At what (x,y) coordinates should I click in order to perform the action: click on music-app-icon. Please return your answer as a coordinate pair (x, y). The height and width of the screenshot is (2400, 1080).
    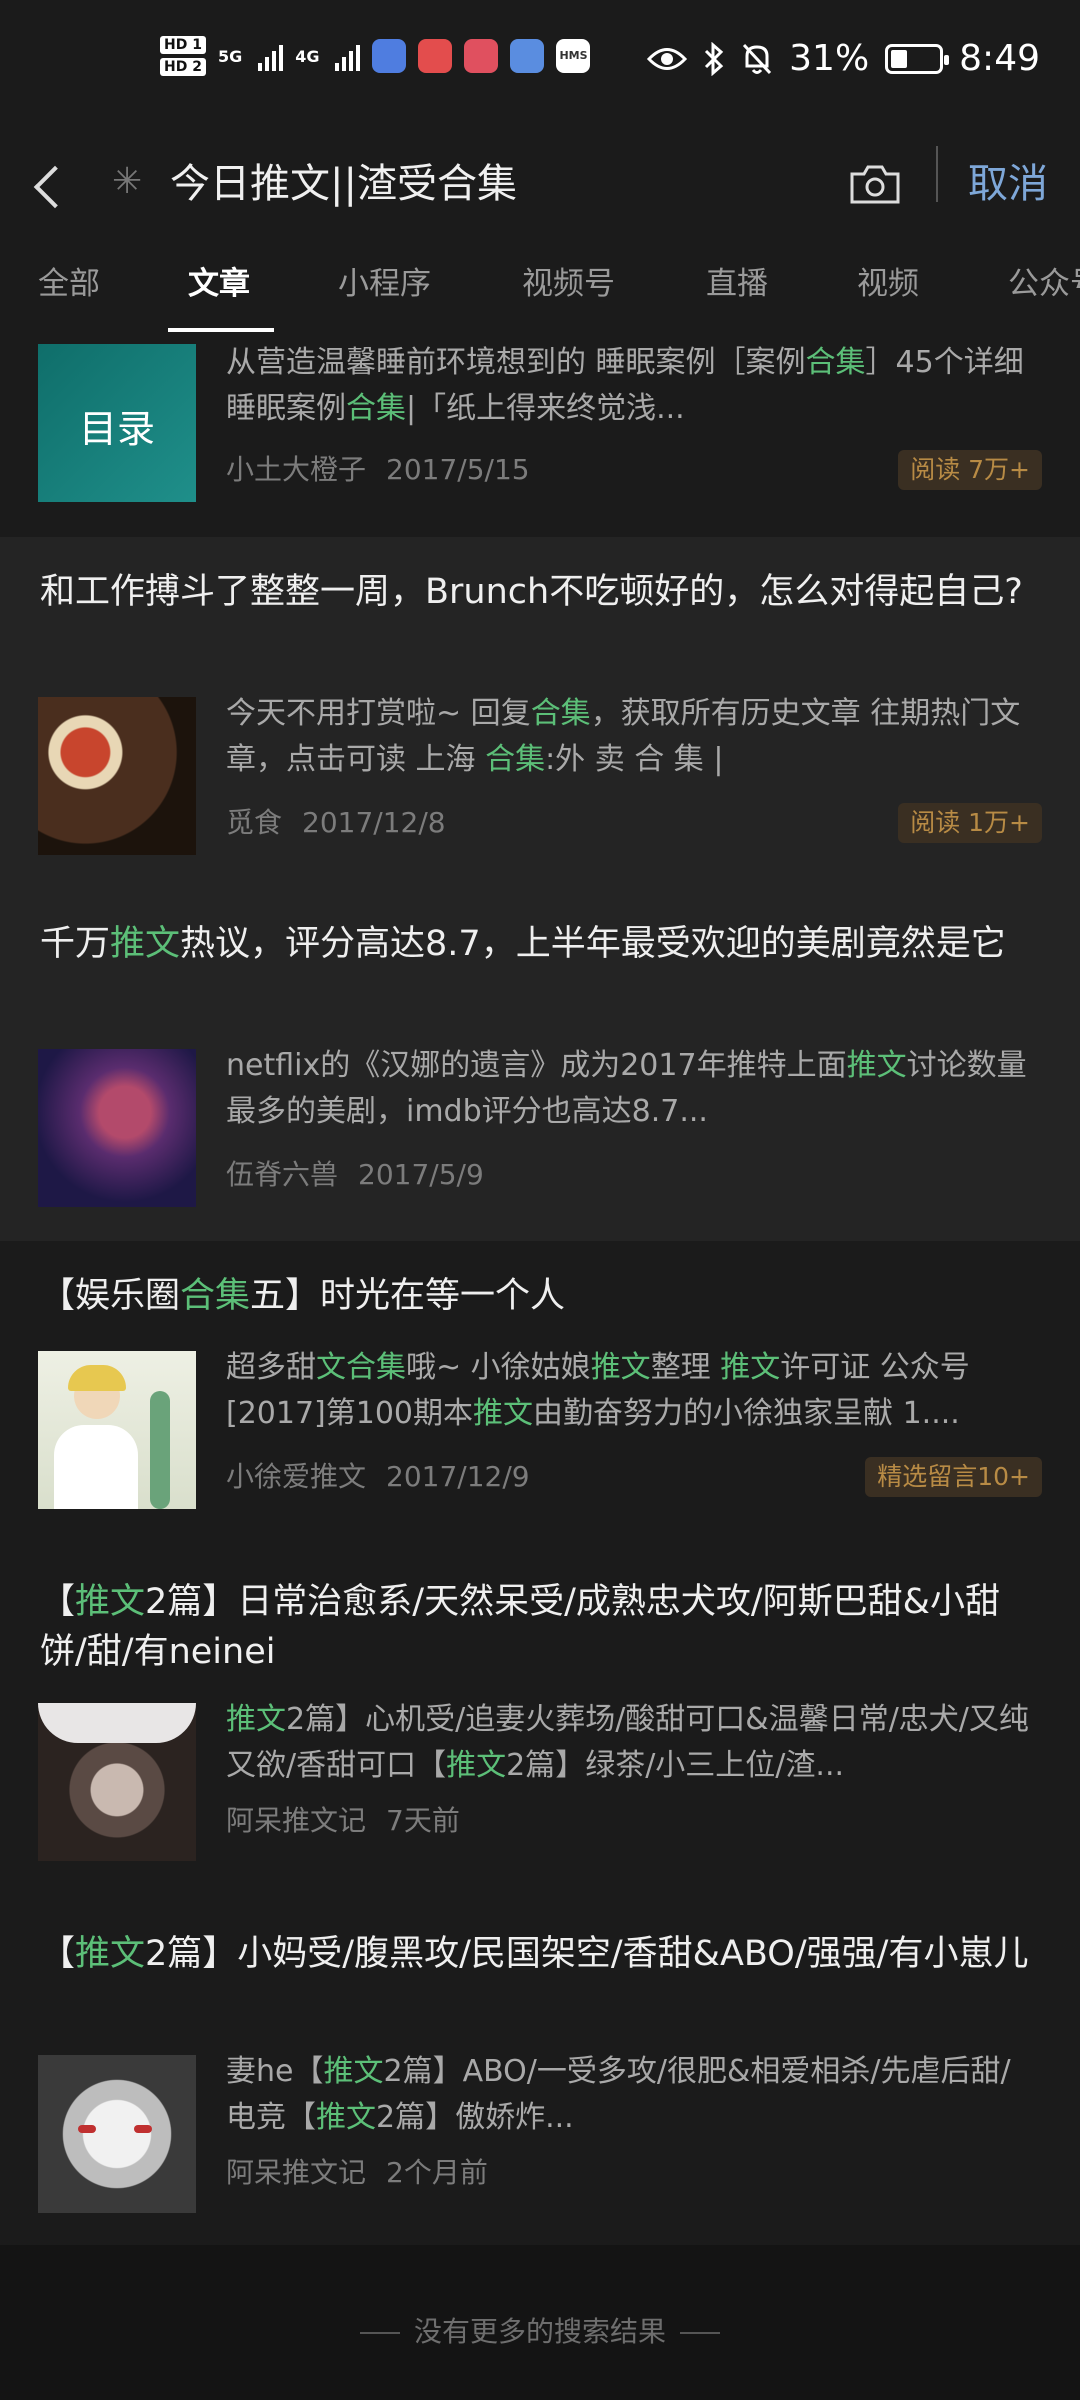
    Looking at the image, I should click on (527, 56).